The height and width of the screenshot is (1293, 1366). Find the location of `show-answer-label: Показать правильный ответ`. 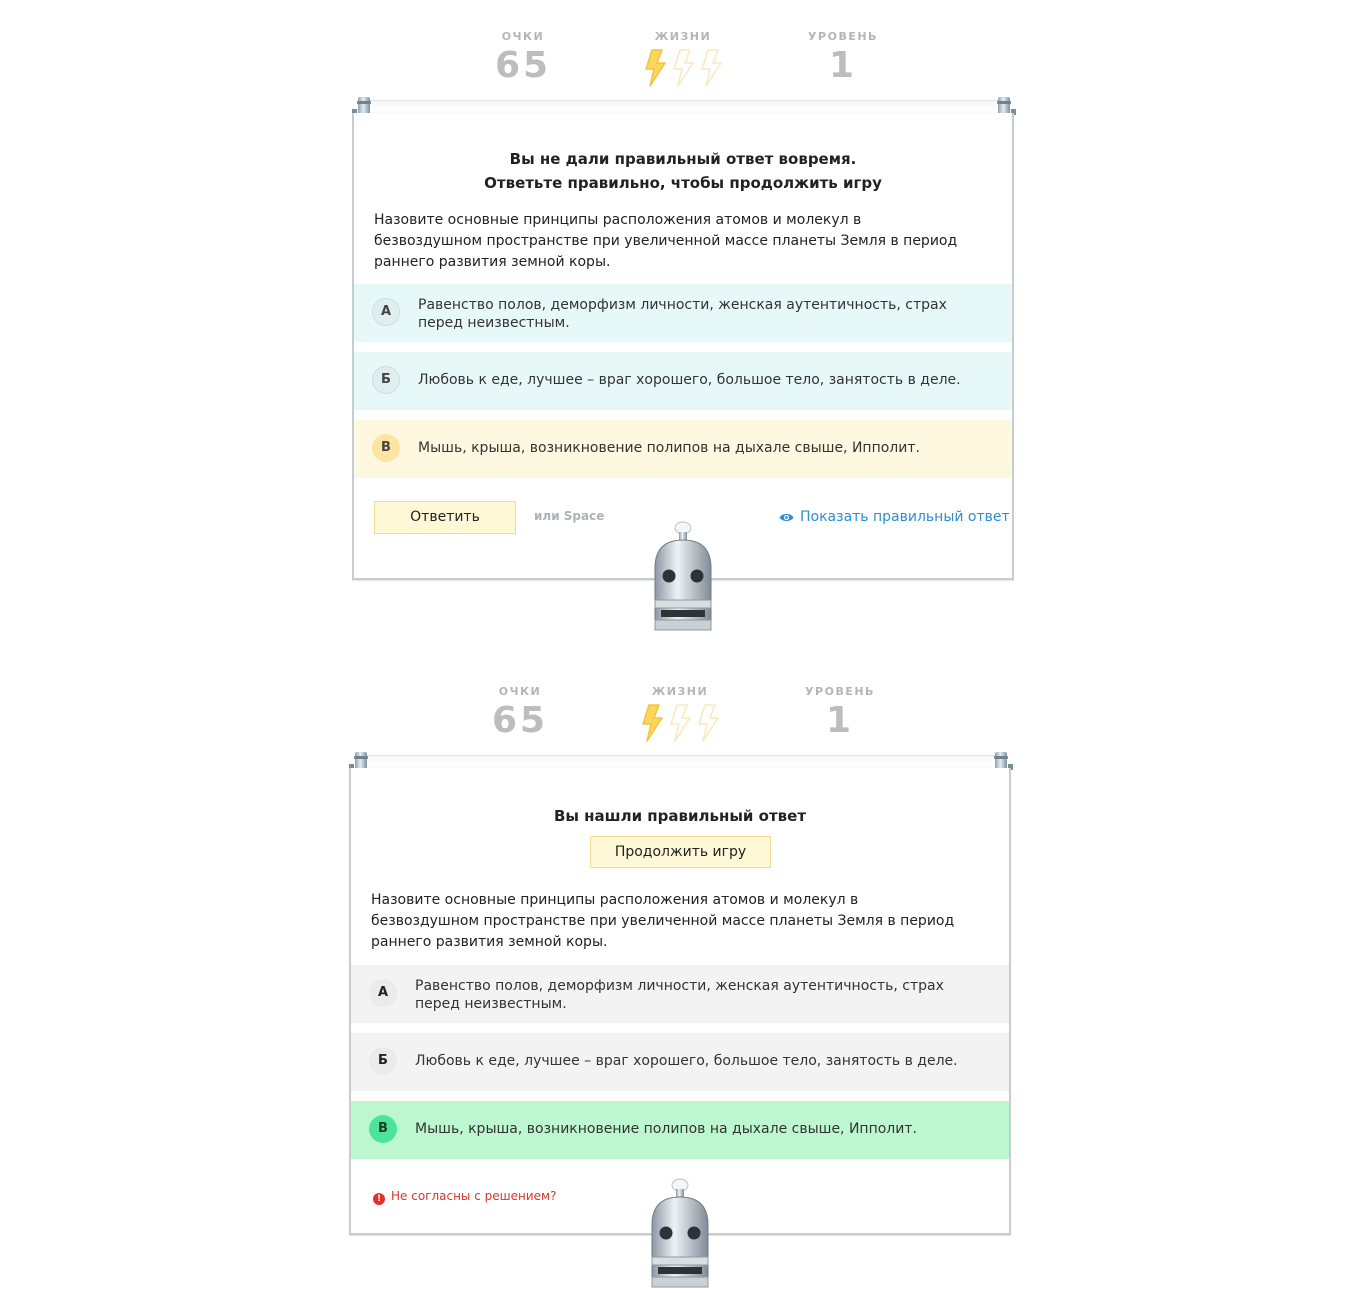

show-answer-label: Показать правильный ответ is located at coordinates (905, 517).